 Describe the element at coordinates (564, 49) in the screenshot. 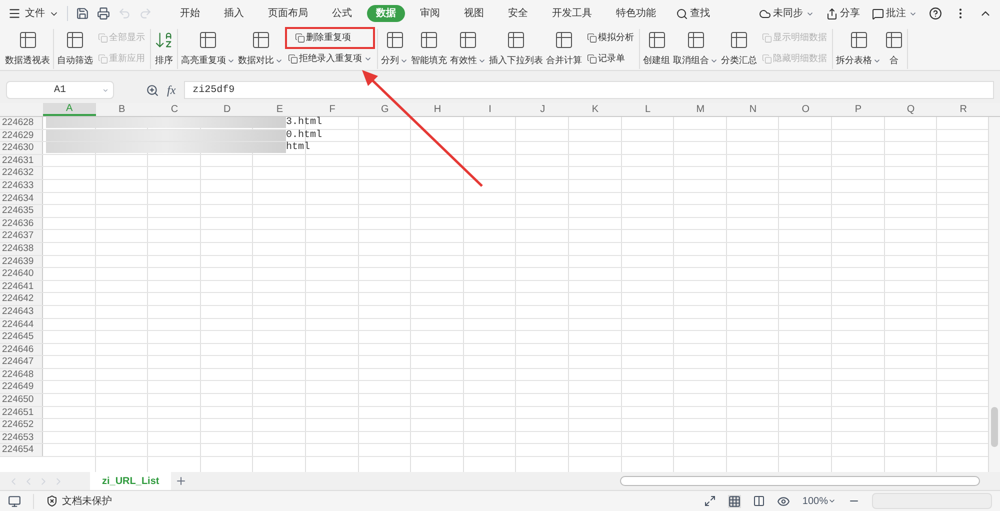

I see `ribbon-button: 合并计算` at that location.